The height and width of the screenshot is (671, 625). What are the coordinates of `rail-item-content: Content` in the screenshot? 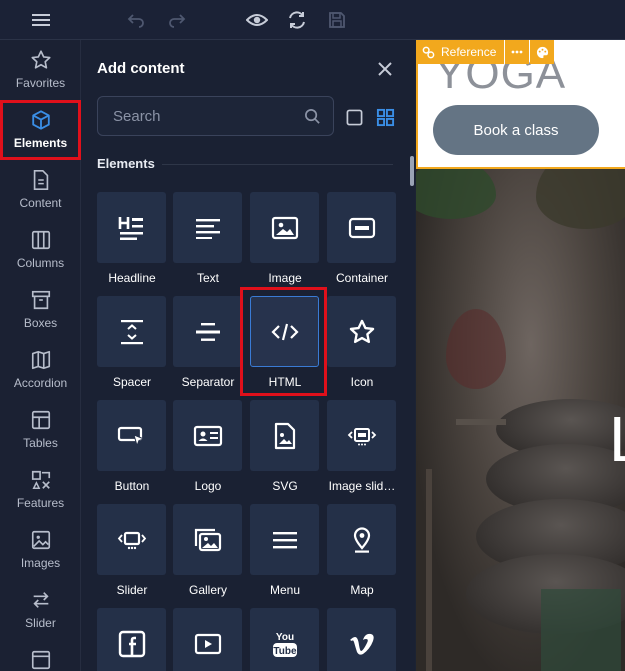 It's located at (40, 190).